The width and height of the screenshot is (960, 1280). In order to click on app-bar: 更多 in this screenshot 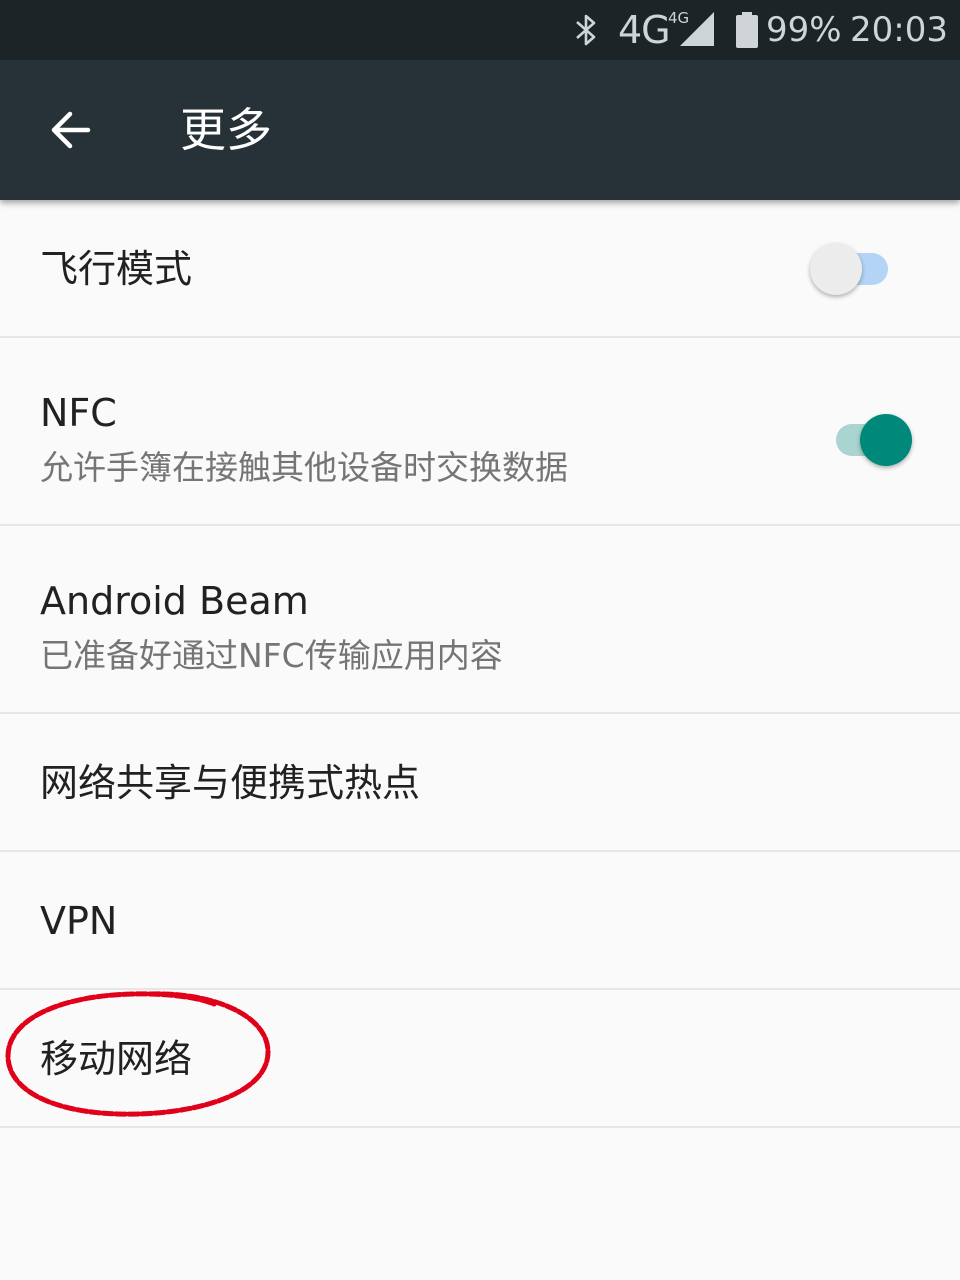, I will do `click(480, 130)`.